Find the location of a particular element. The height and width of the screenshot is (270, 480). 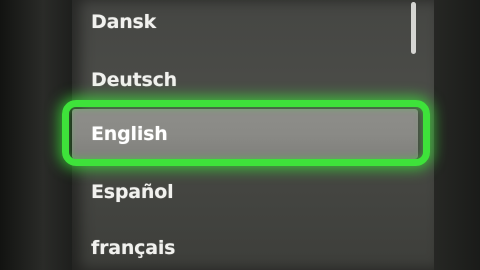

language-option-francais: français is located at coordinates (242, 245).